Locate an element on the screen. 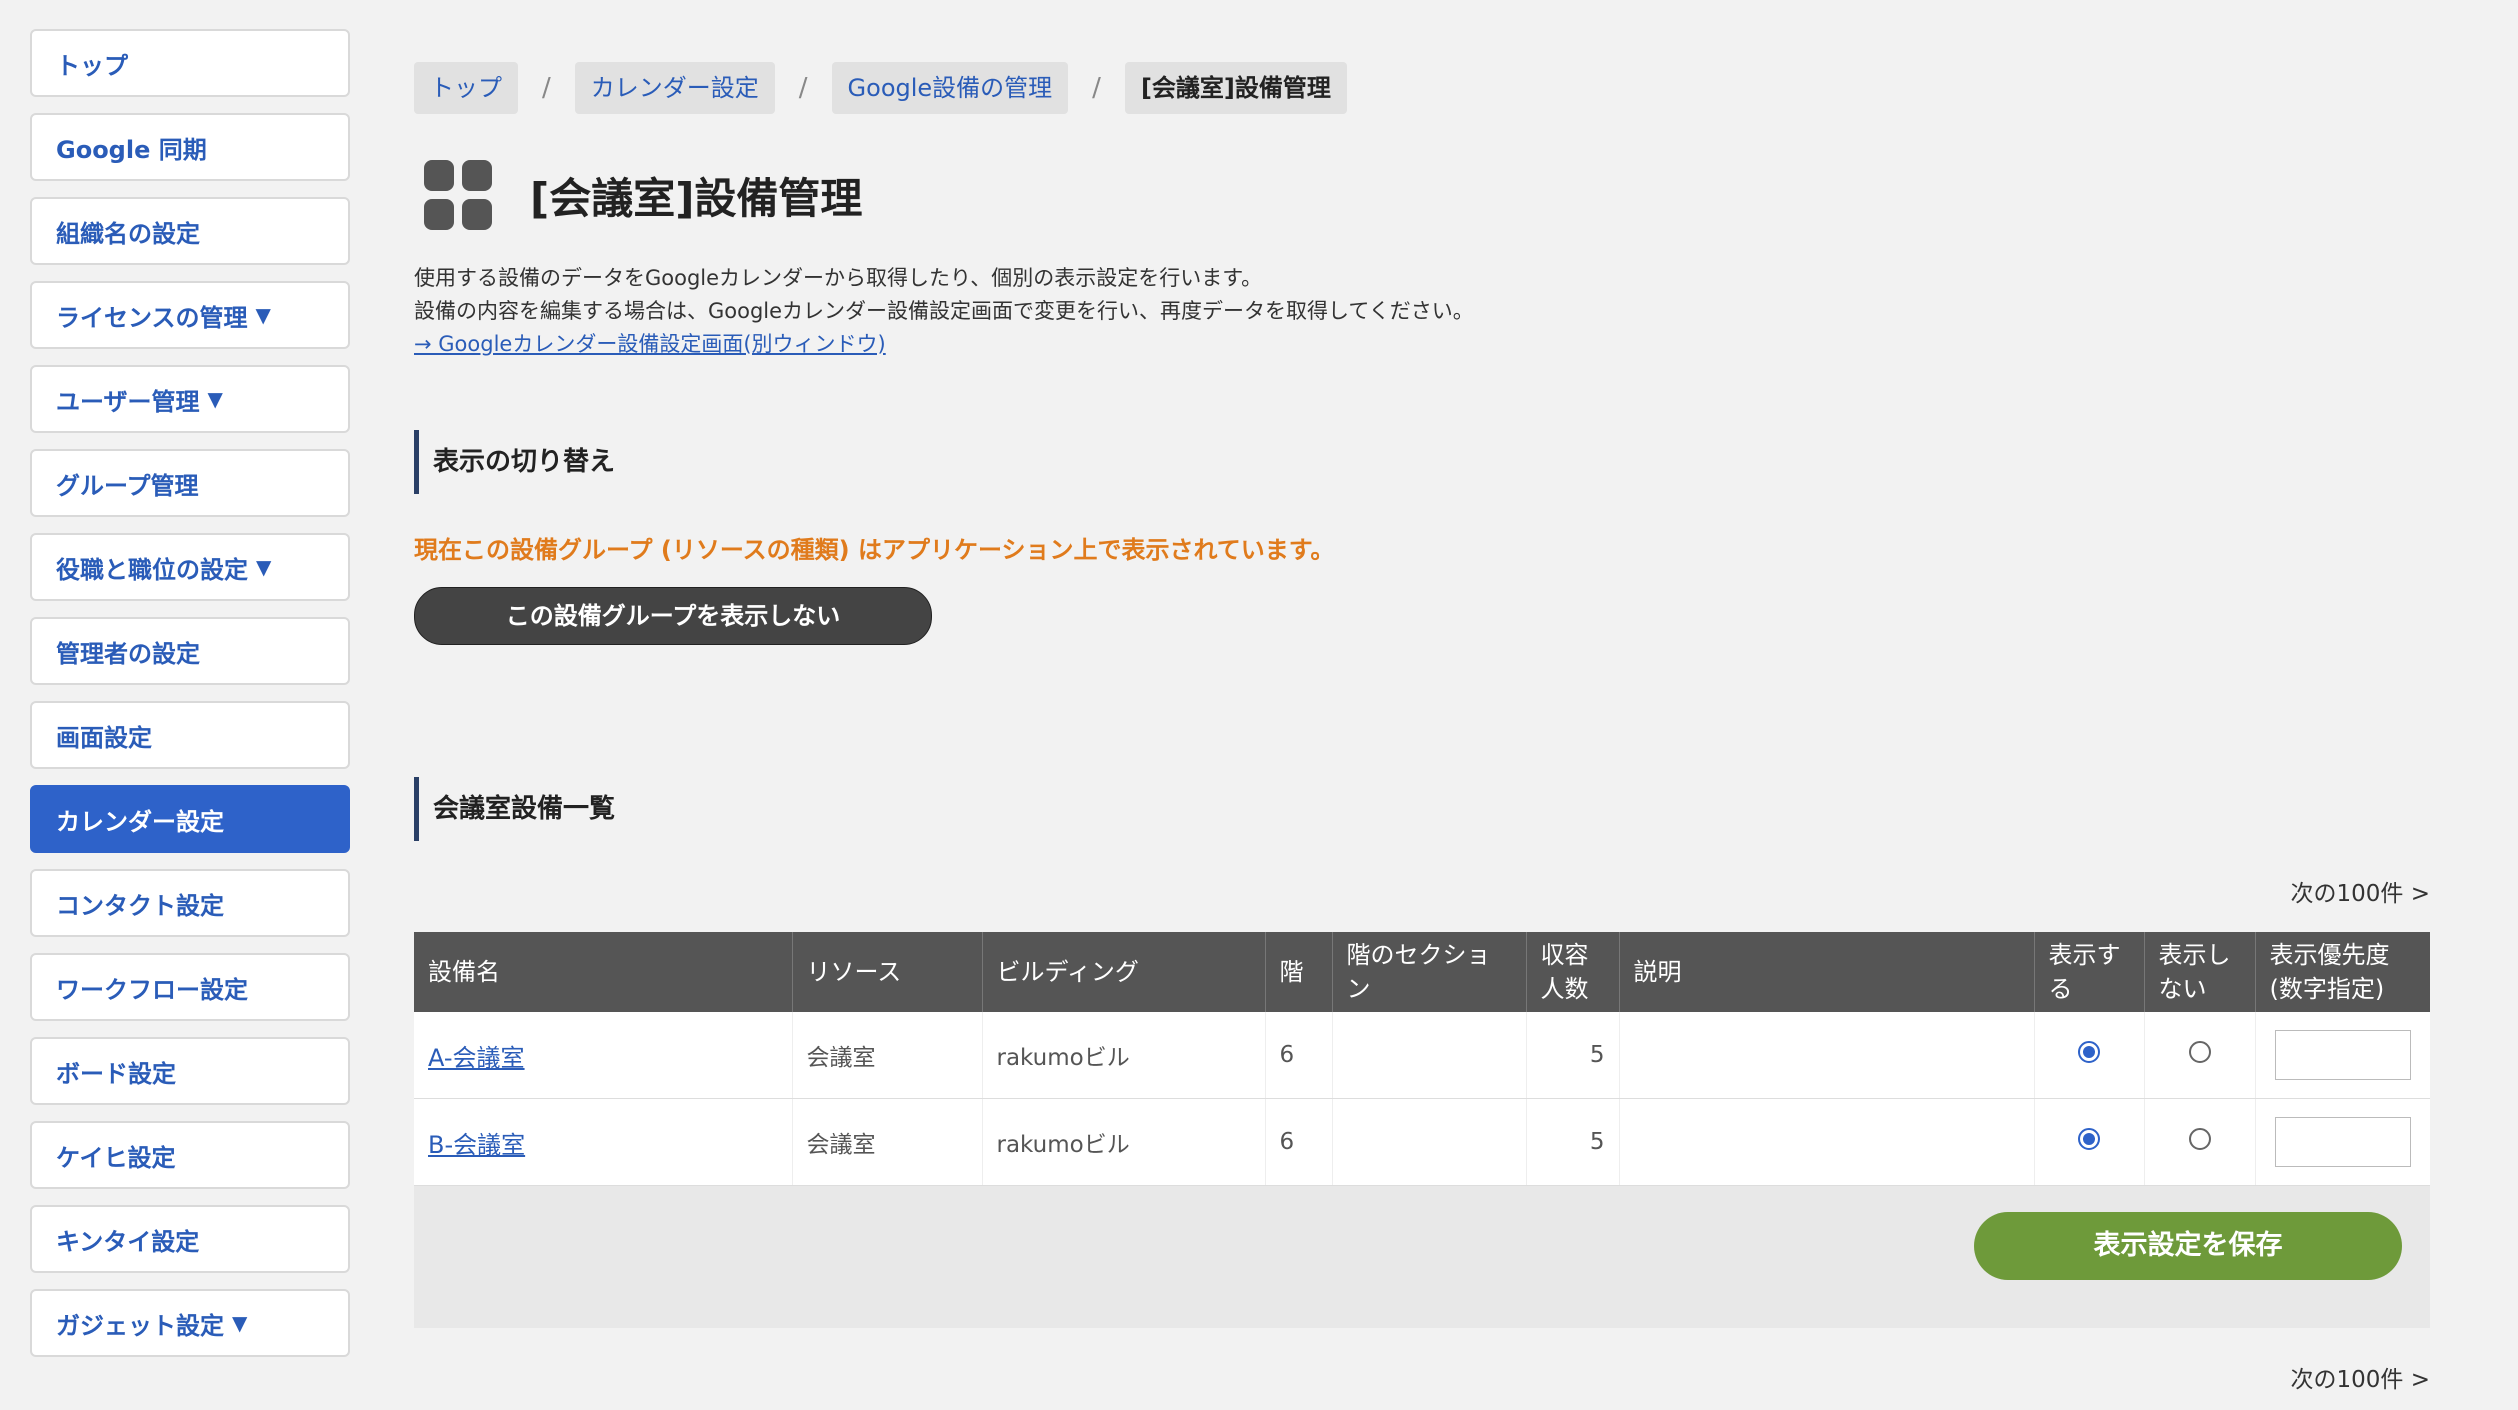 The width and height of the screenshot is (2518, 1410). breadcrumb: トップ / カレンダー設定 / Google設備の管理 / [会議室]設備管理 is located at coordinates (880, 88).